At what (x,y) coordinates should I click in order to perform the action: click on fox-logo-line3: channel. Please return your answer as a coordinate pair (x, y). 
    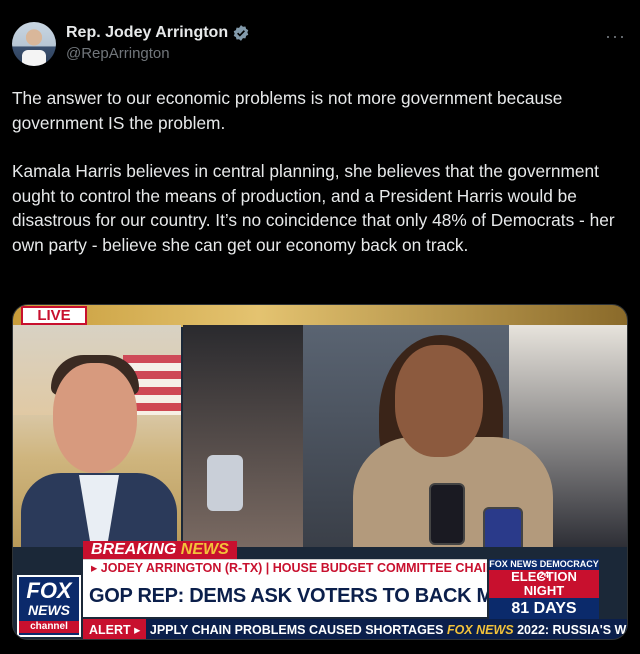
    Looking at the image, I should click on (49, 627).